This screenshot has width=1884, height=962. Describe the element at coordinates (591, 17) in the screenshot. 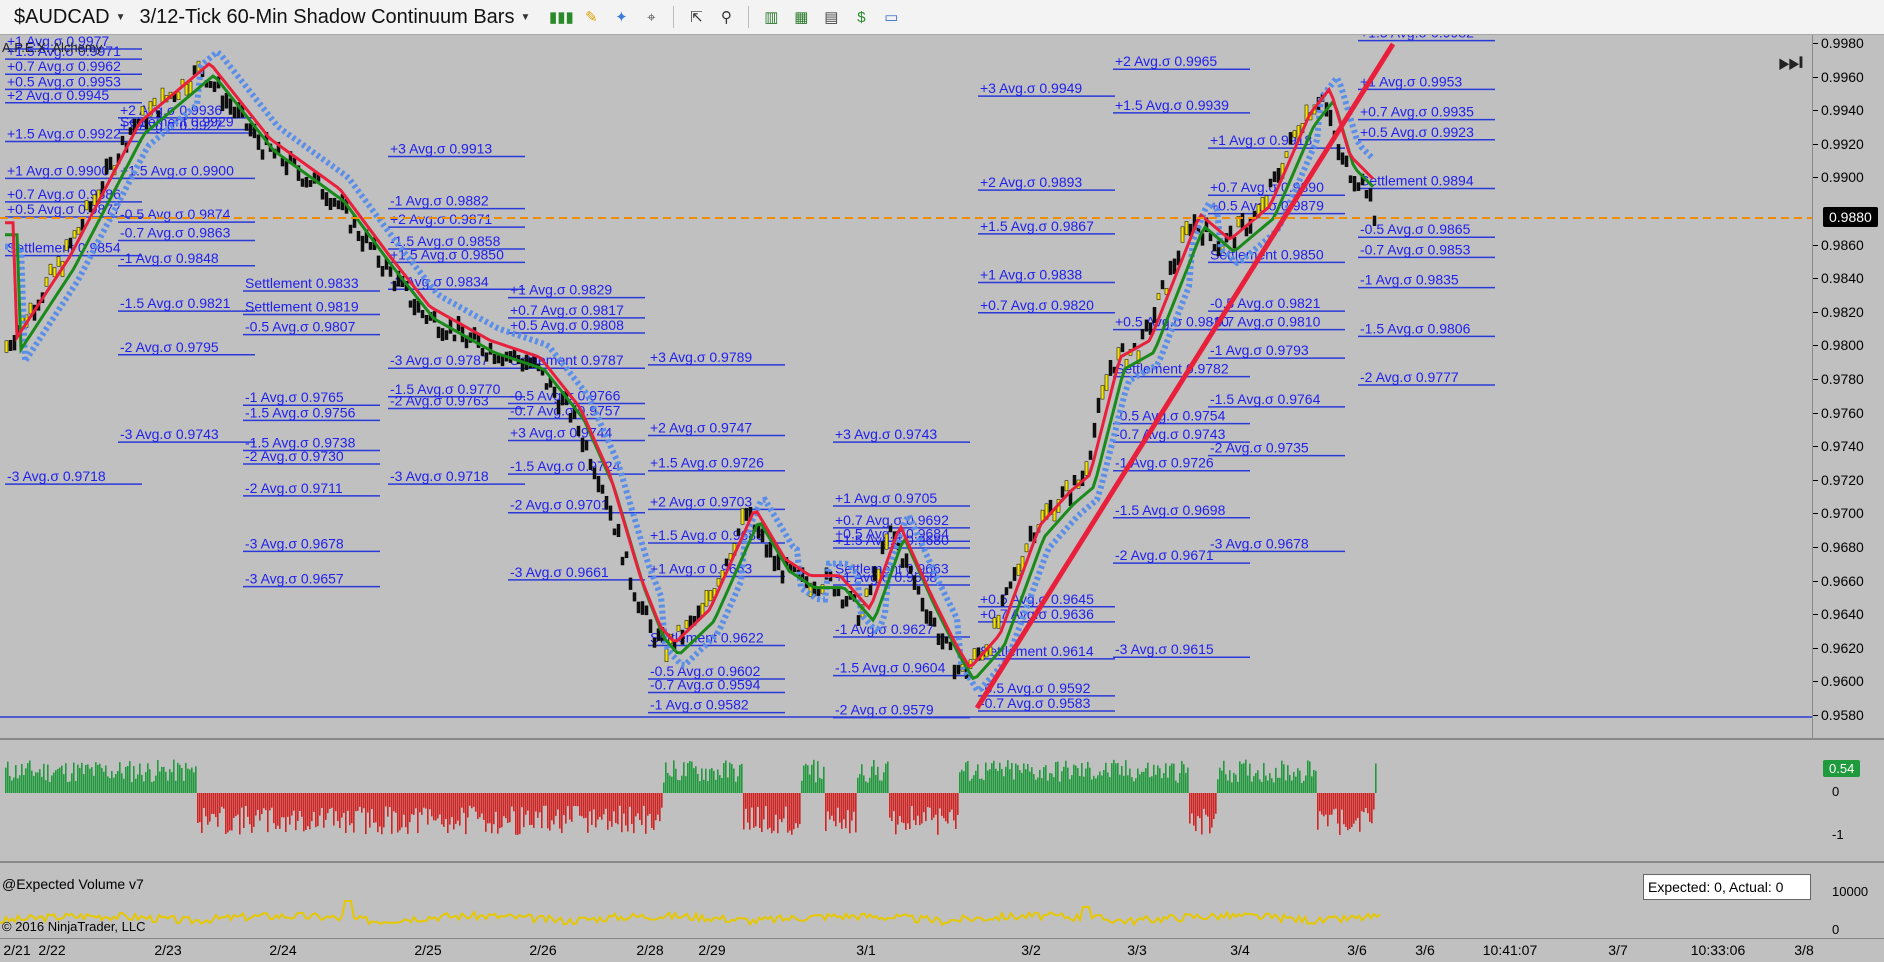

I see `pencil-draw-icon: ✎` at that location.